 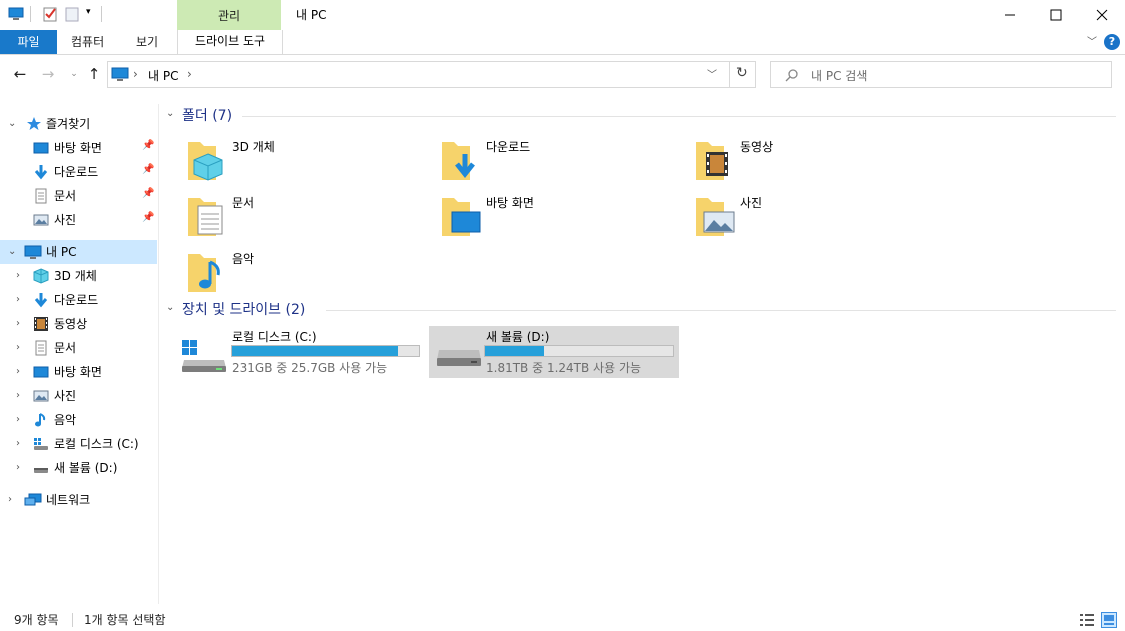 What do you see at coordinates (742, 73) in the screenshot?
I see `refresh-icon: ↻` at bounding box center [742, 73].